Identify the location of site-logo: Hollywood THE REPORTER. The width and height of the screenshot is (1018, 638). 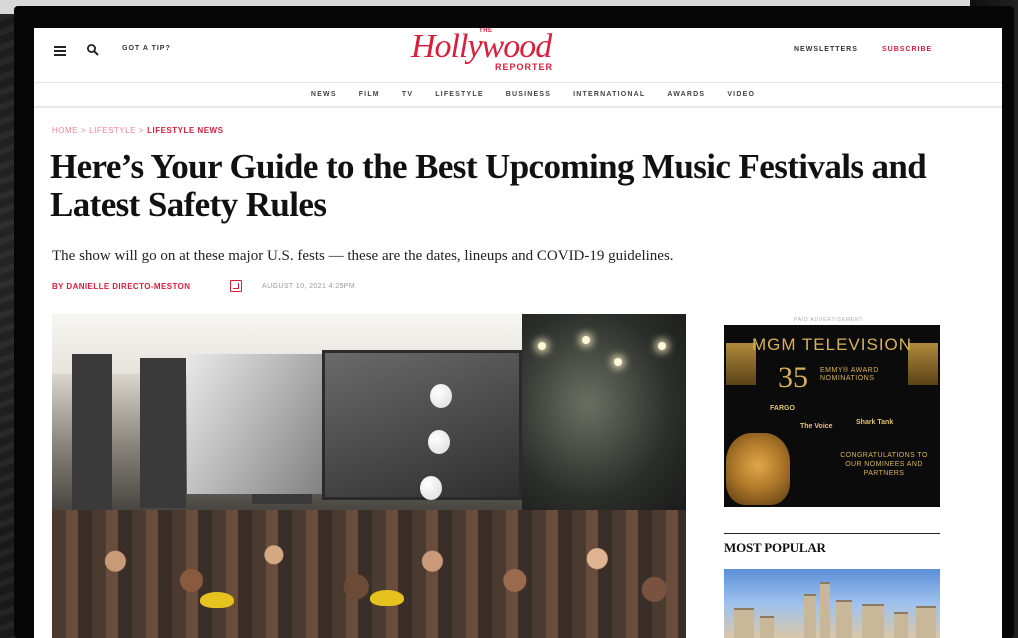
(499, 53).